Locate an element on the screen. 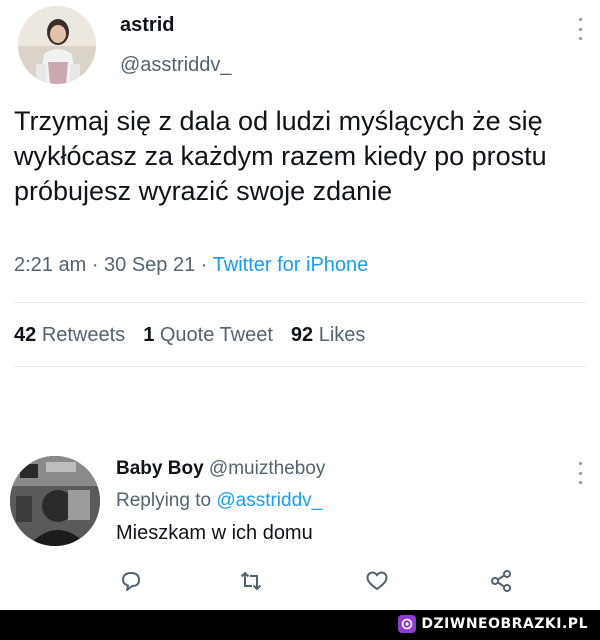 This screenshot has height=640, width=600. retweets-stat: 42 Retweets is located at coordinates (69, 335).